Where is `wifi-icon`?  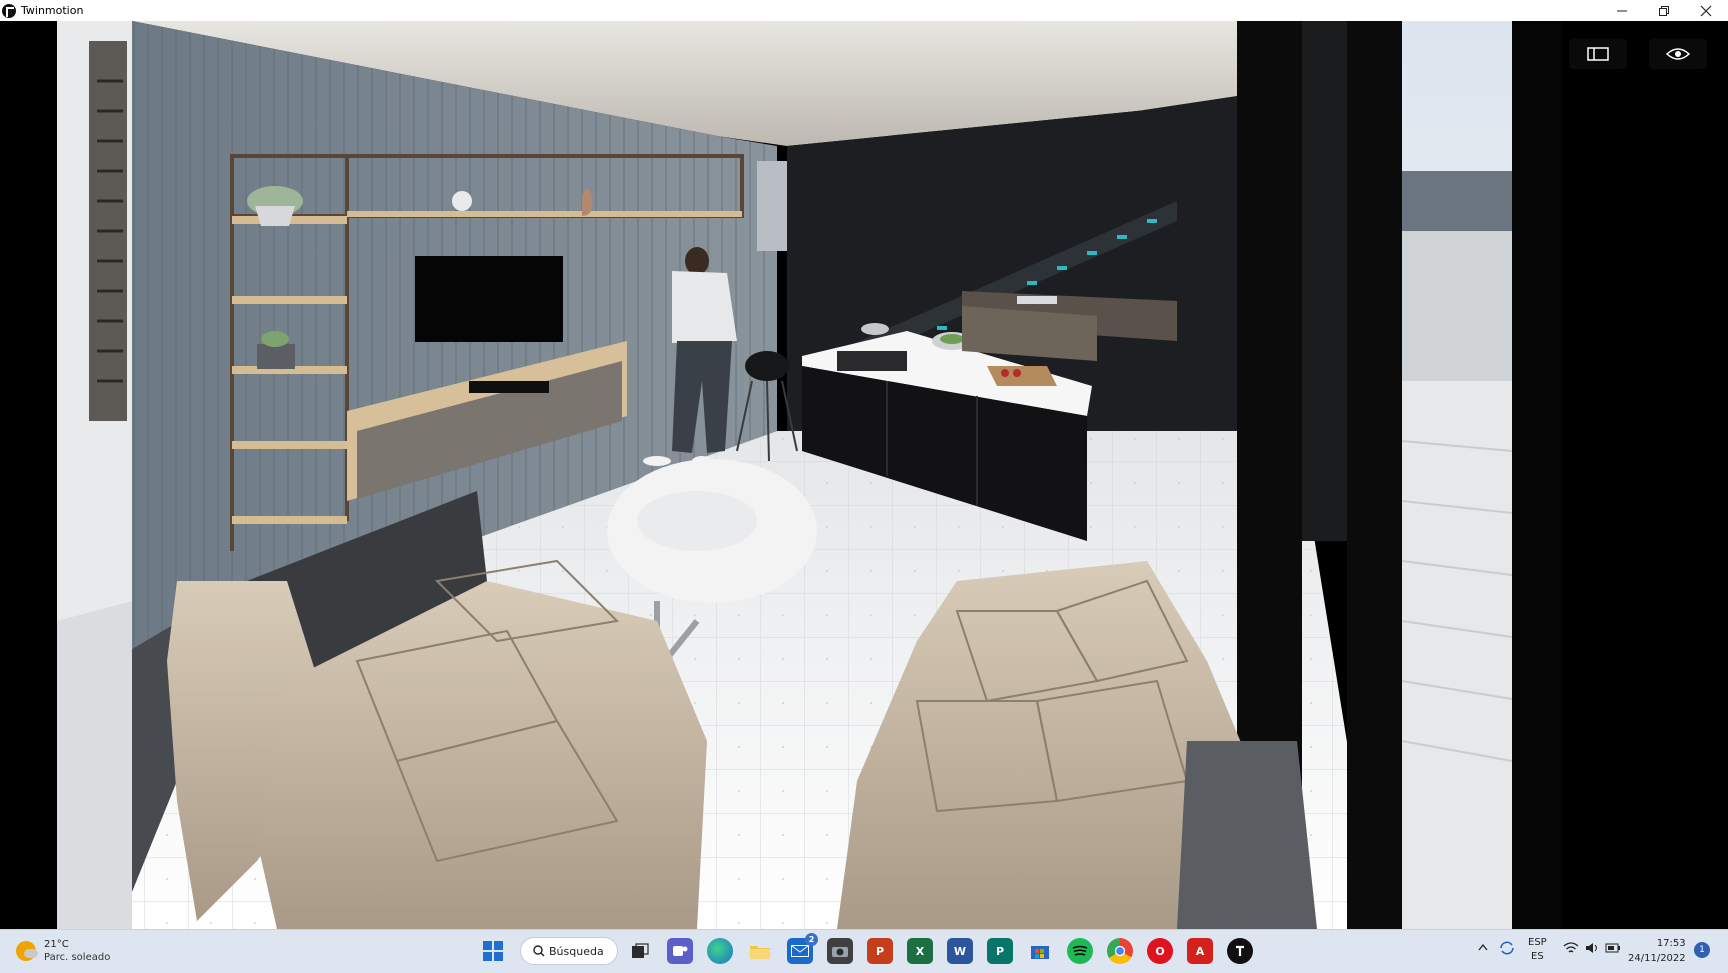 wifi-icon is located at coordinates (1571, 947).